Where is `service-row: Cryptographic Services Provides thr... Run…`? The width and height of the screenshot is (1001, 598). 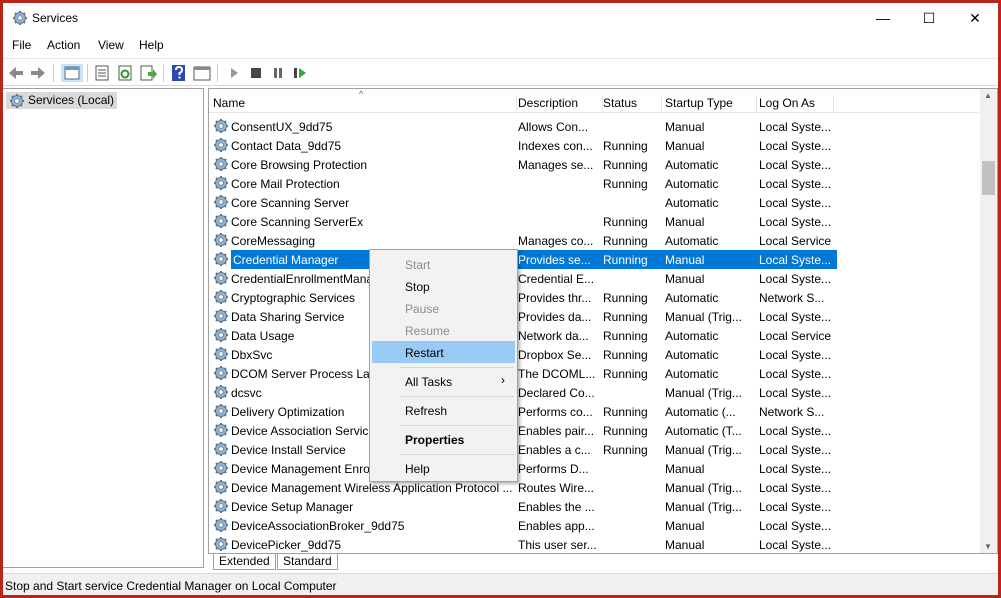 service-row: Cryptographic Services Provides thr... Run… is located at coordinates (594, 297).